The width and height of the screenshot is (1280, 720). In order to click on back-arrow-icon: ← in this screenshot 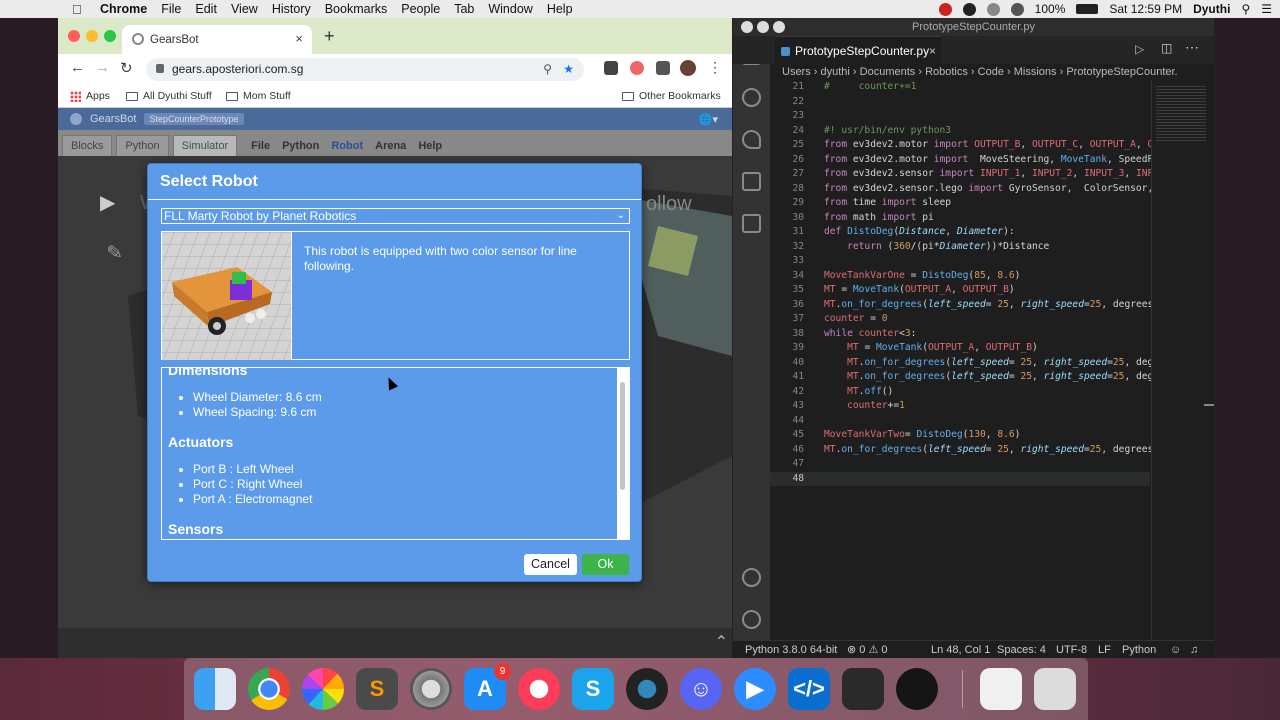, I will do `click(77, 67)`.